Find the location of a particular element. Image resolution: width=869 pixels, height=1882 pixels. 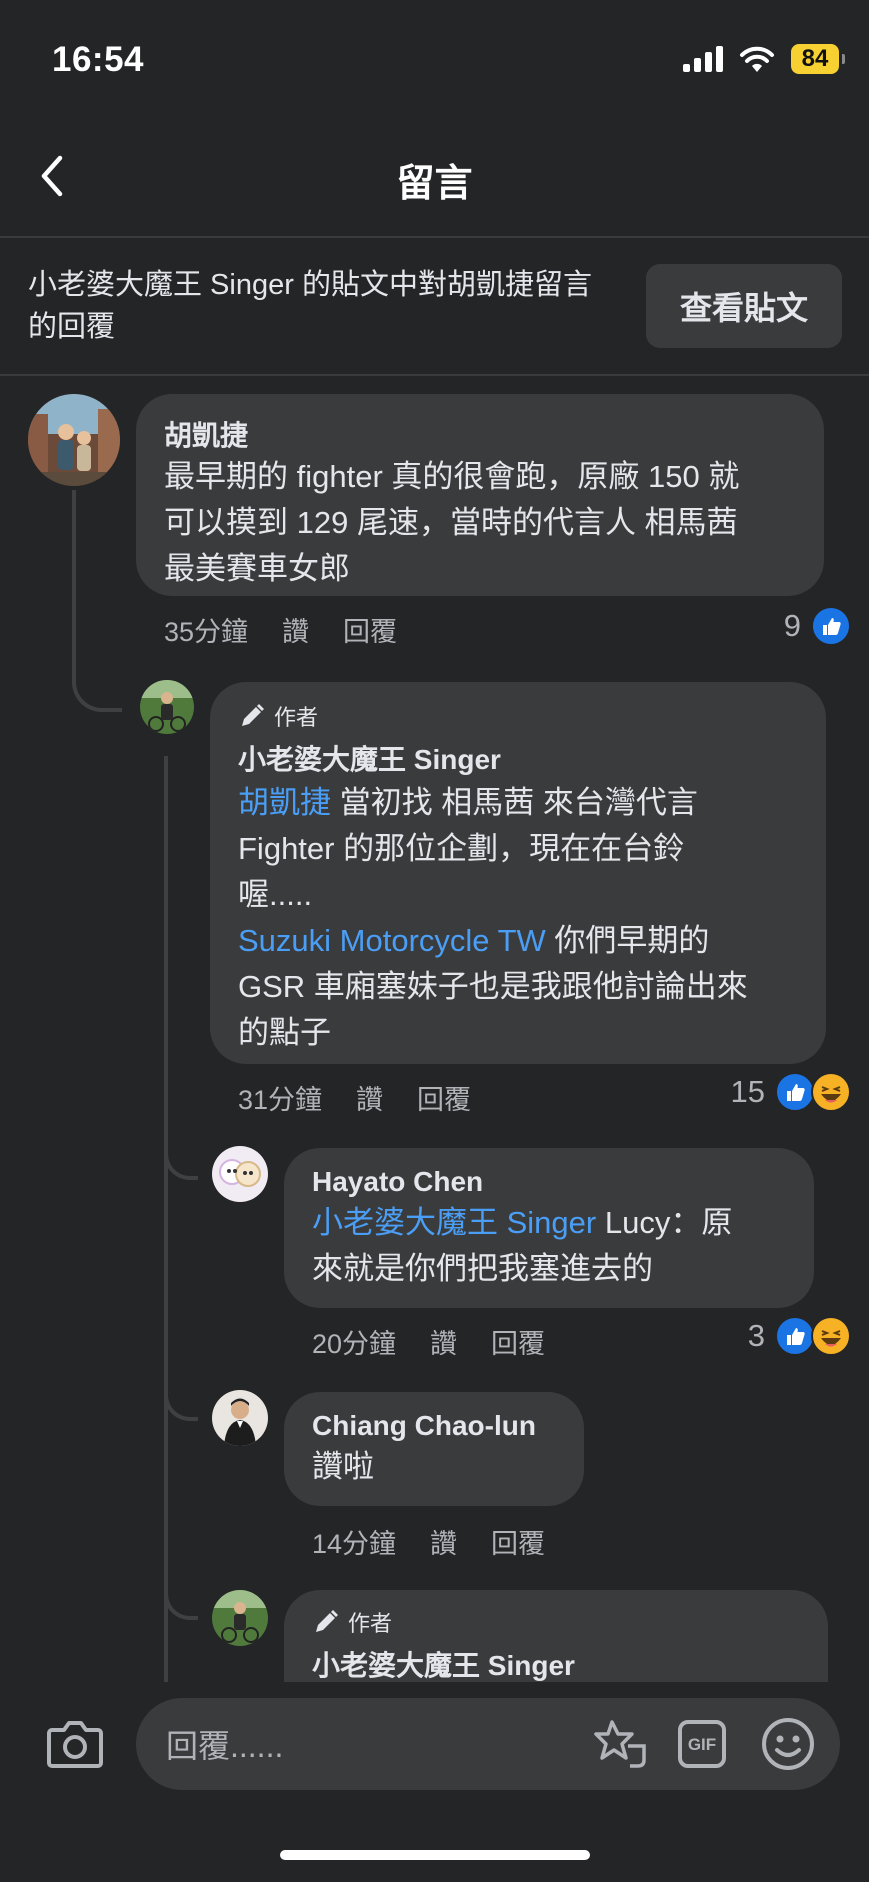

gif-icon: GIF is located at coordinates (702, 1744).